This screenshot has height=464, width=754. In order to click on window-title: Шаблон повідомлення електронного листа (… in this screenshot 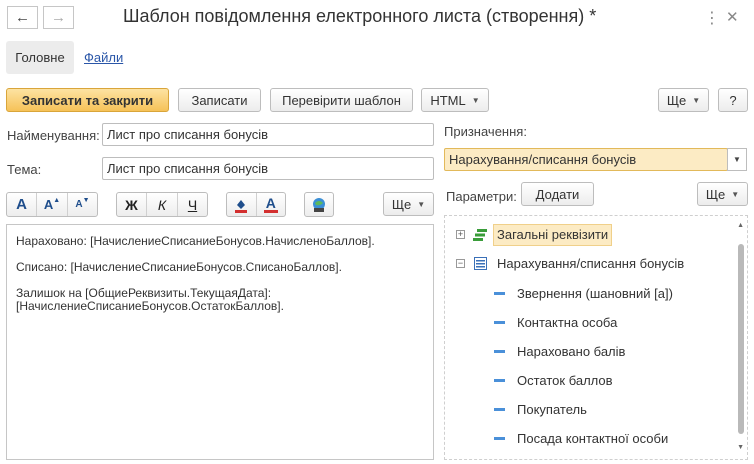, I will do `click(360, 16)`.